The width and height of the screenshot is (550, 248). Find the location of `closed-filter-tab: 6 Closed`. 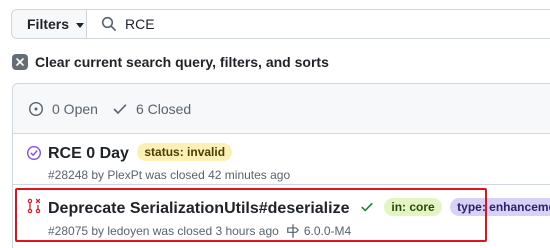

closed-filter-tab: 6 Closed is located at coordinates (151, 109).